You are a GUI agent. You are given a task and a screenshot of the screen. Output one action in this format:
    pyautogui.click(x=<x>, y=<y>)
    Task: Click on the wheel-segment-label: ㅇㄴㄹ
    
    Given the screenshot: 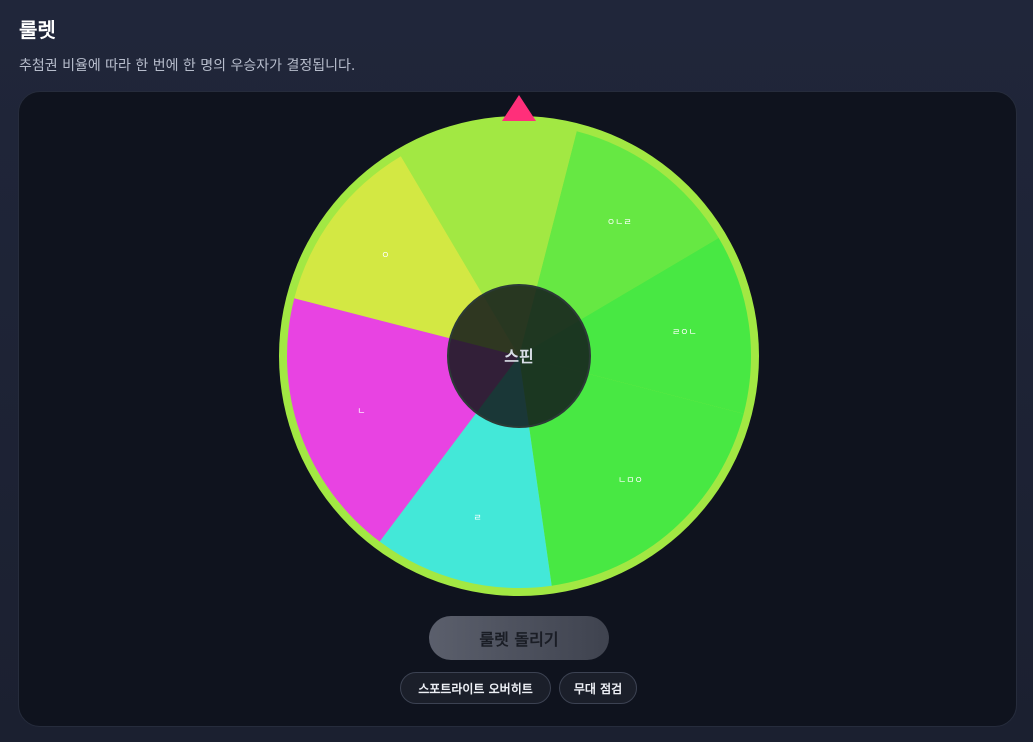 What is the action you would take?
    pyautogui.click(x=619, y=223)
    